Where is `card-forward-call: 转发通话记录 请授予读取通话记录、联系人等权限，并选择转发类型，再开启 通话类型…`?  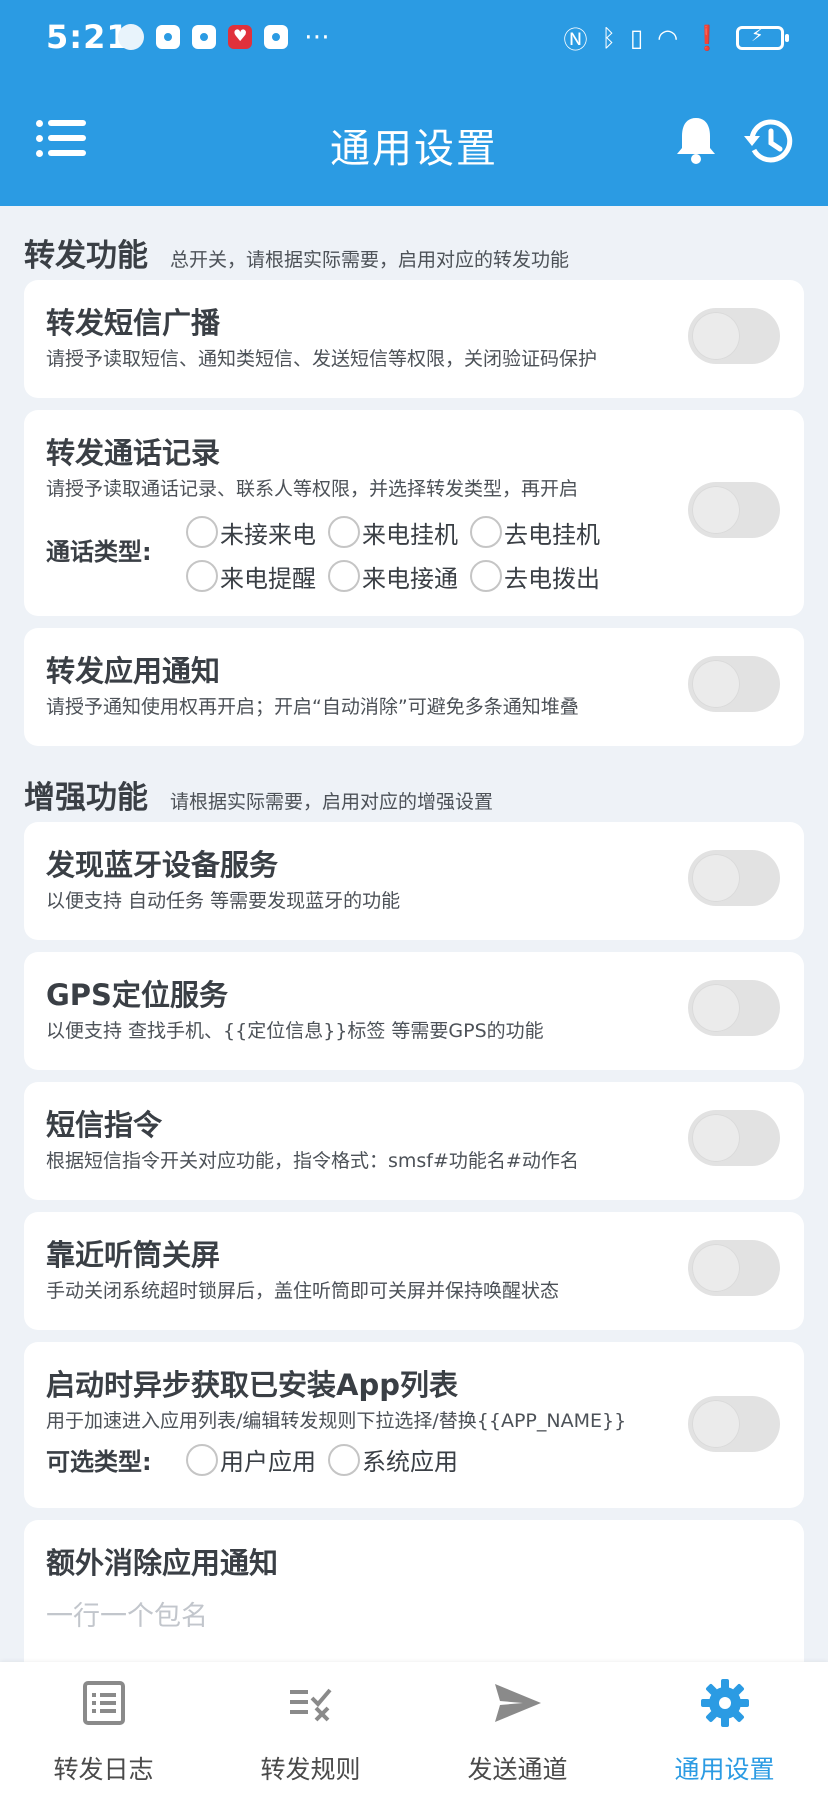
card-forward-call: 转发通话记录 请授予读取通话记录、联系人等权限，并选择转发类型，再开启 通话类型… is located at coordinates (414, 513).